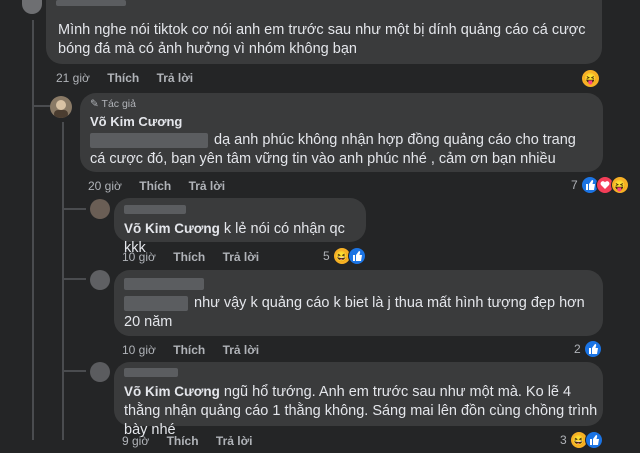  I want to click on reaction-summary: 😝, so click(590, 78).